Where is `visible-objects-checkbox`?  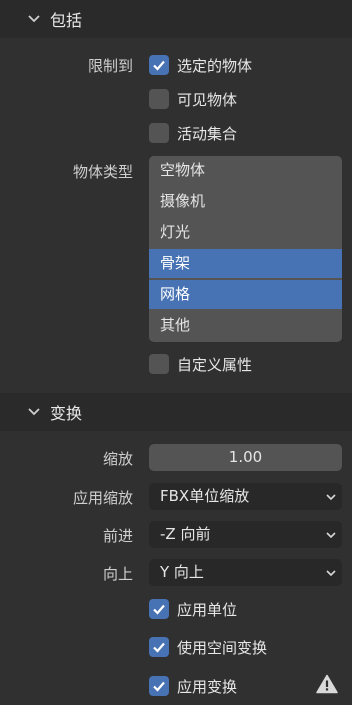
visible-objects-checkbox is located at coordinates (159, 99).